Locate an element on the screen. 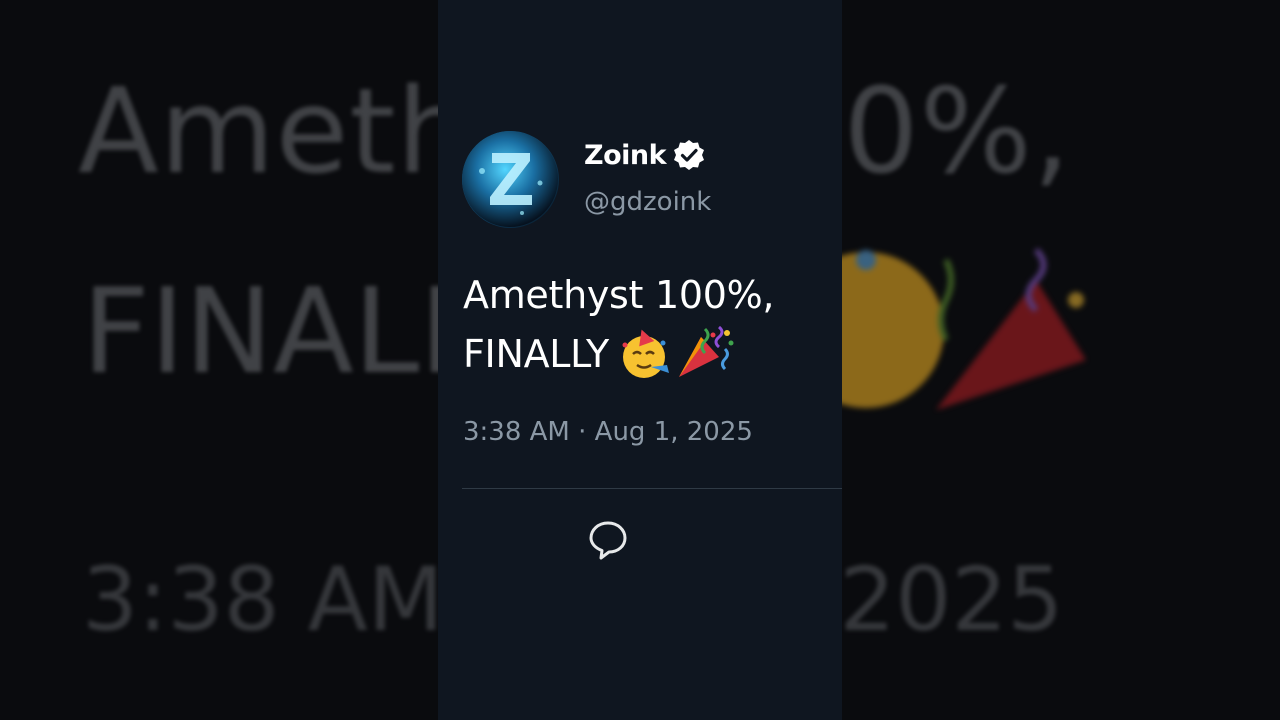  speech-bubble-icon is located at coordinates (608, 540).